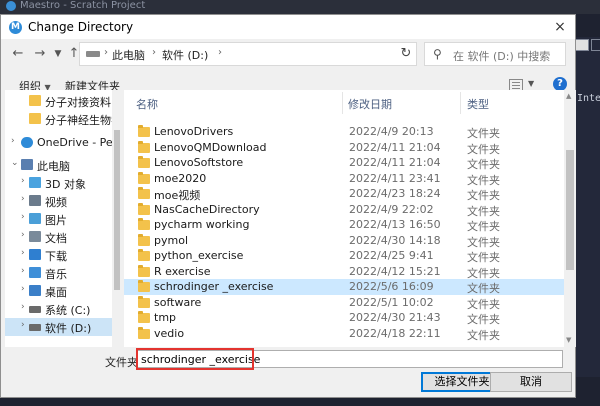 This screenshot has height=406, width=600. What do you see at coordinates (61, 201) in the screenshot?
I see `nav-item-videos: › 视频` at bounding box center [61, 201].